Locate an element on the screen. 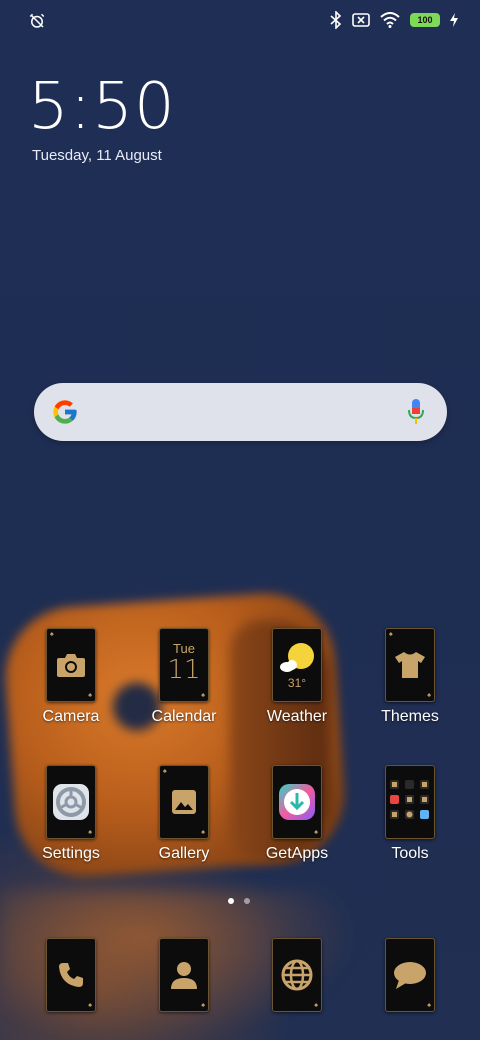 The width and height of the screenshot is (480, 1040). dock-browser: ♠ is located at coordinates (297, 975).